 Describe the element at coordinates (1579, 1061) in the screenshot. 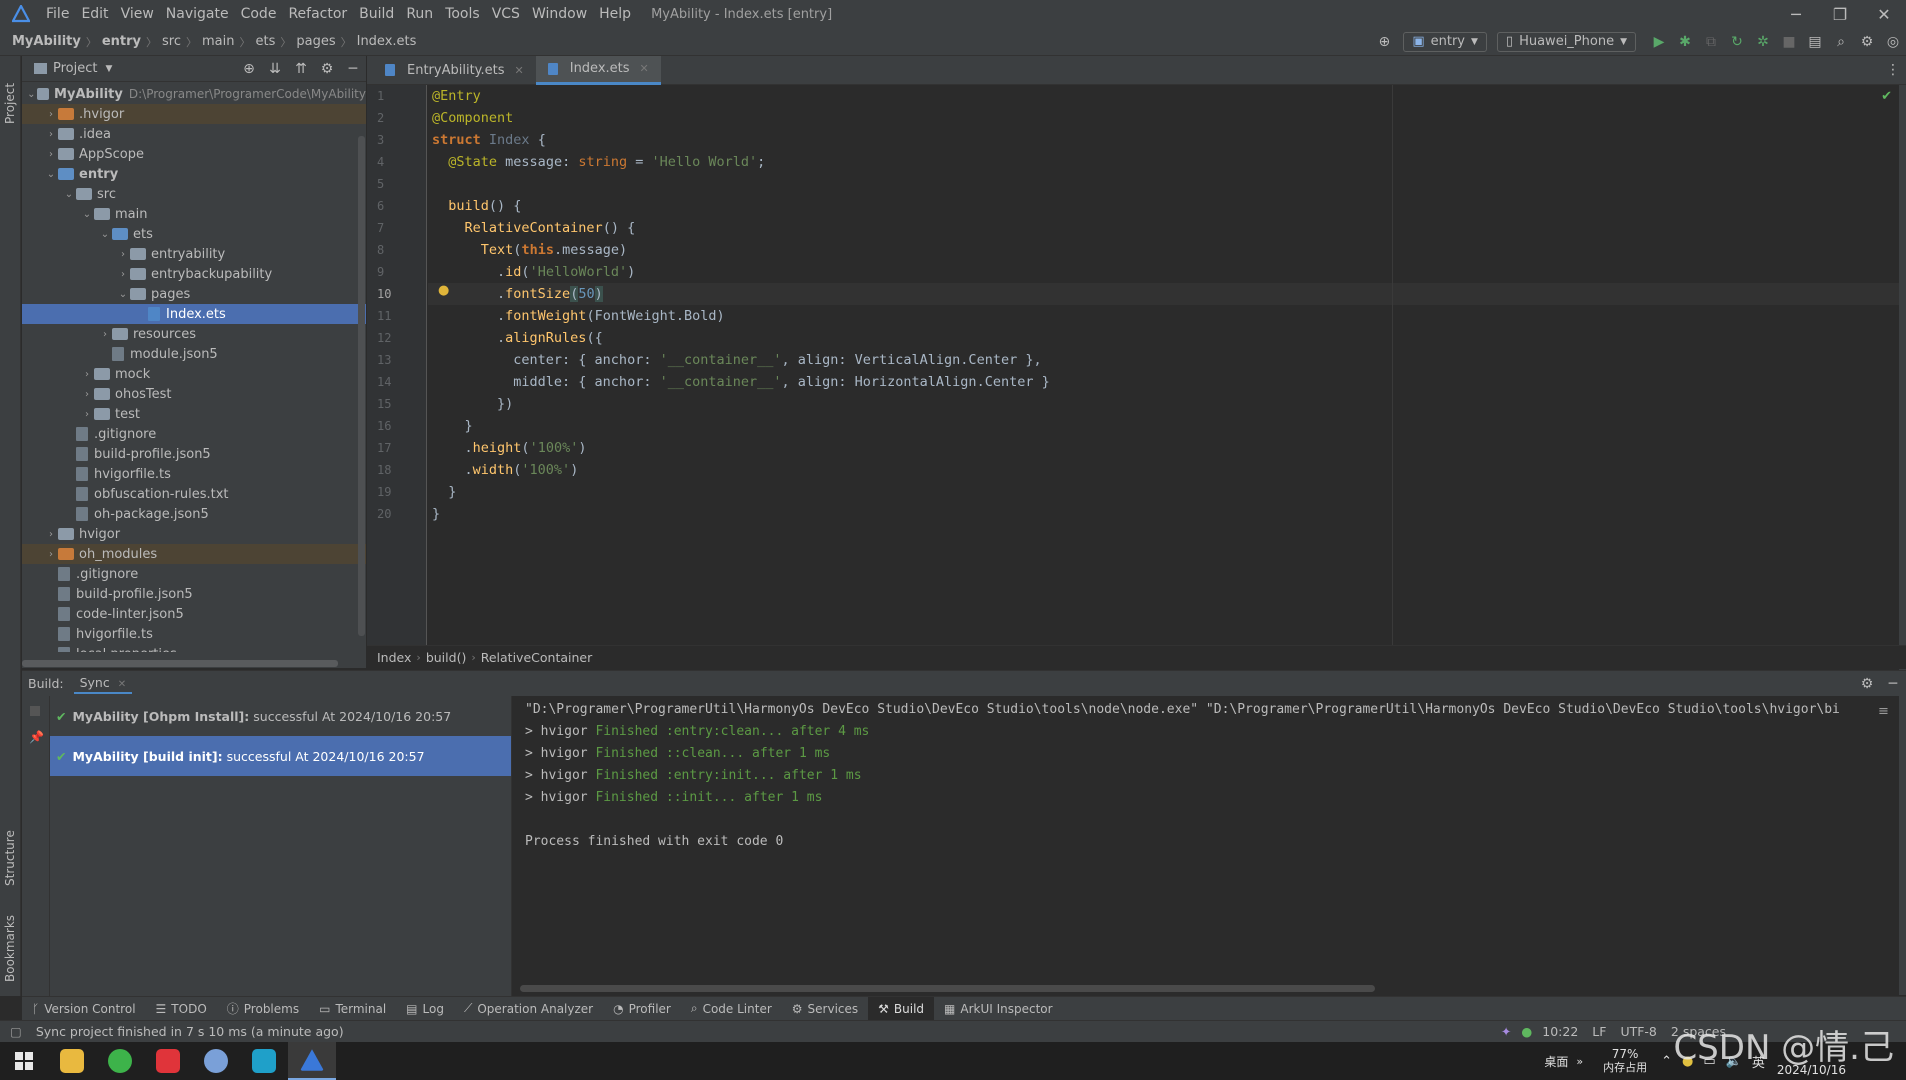

I see `chevron-right-icon: »` at that location.